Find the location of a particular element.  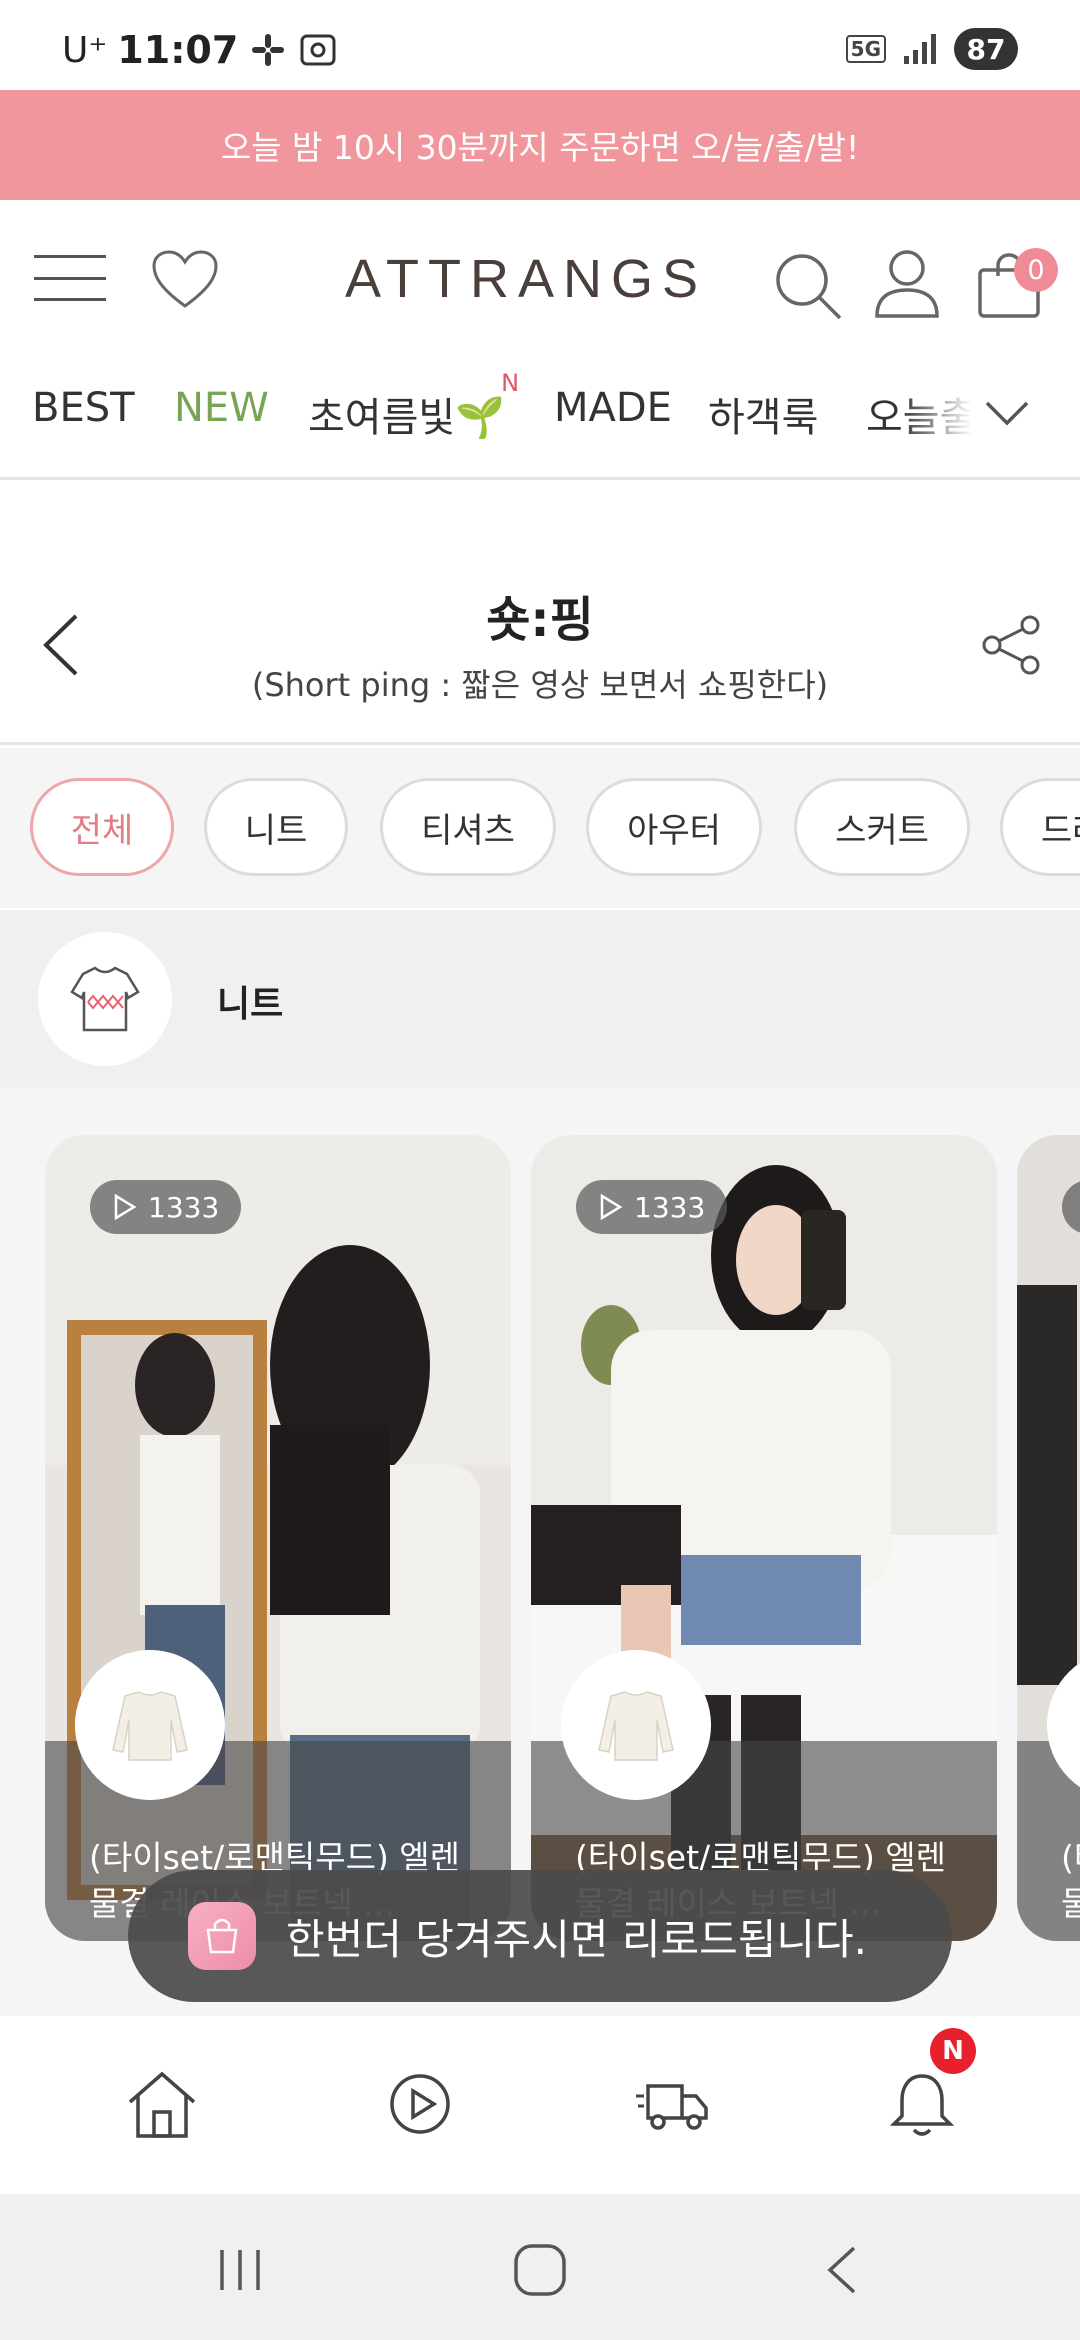

bottom-nav is located at coordinates (540, 2105).